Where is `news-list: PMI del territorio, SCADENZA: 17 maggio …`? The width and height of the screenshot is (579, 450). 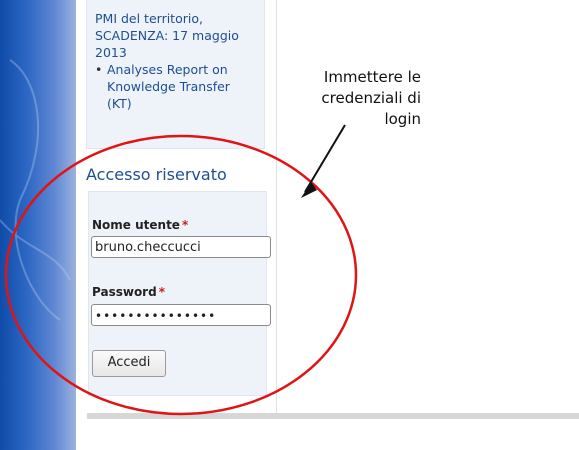 news-list: PMI del territorio, SCADENZA: 17 maggio … is located at coordinates (167, 61).